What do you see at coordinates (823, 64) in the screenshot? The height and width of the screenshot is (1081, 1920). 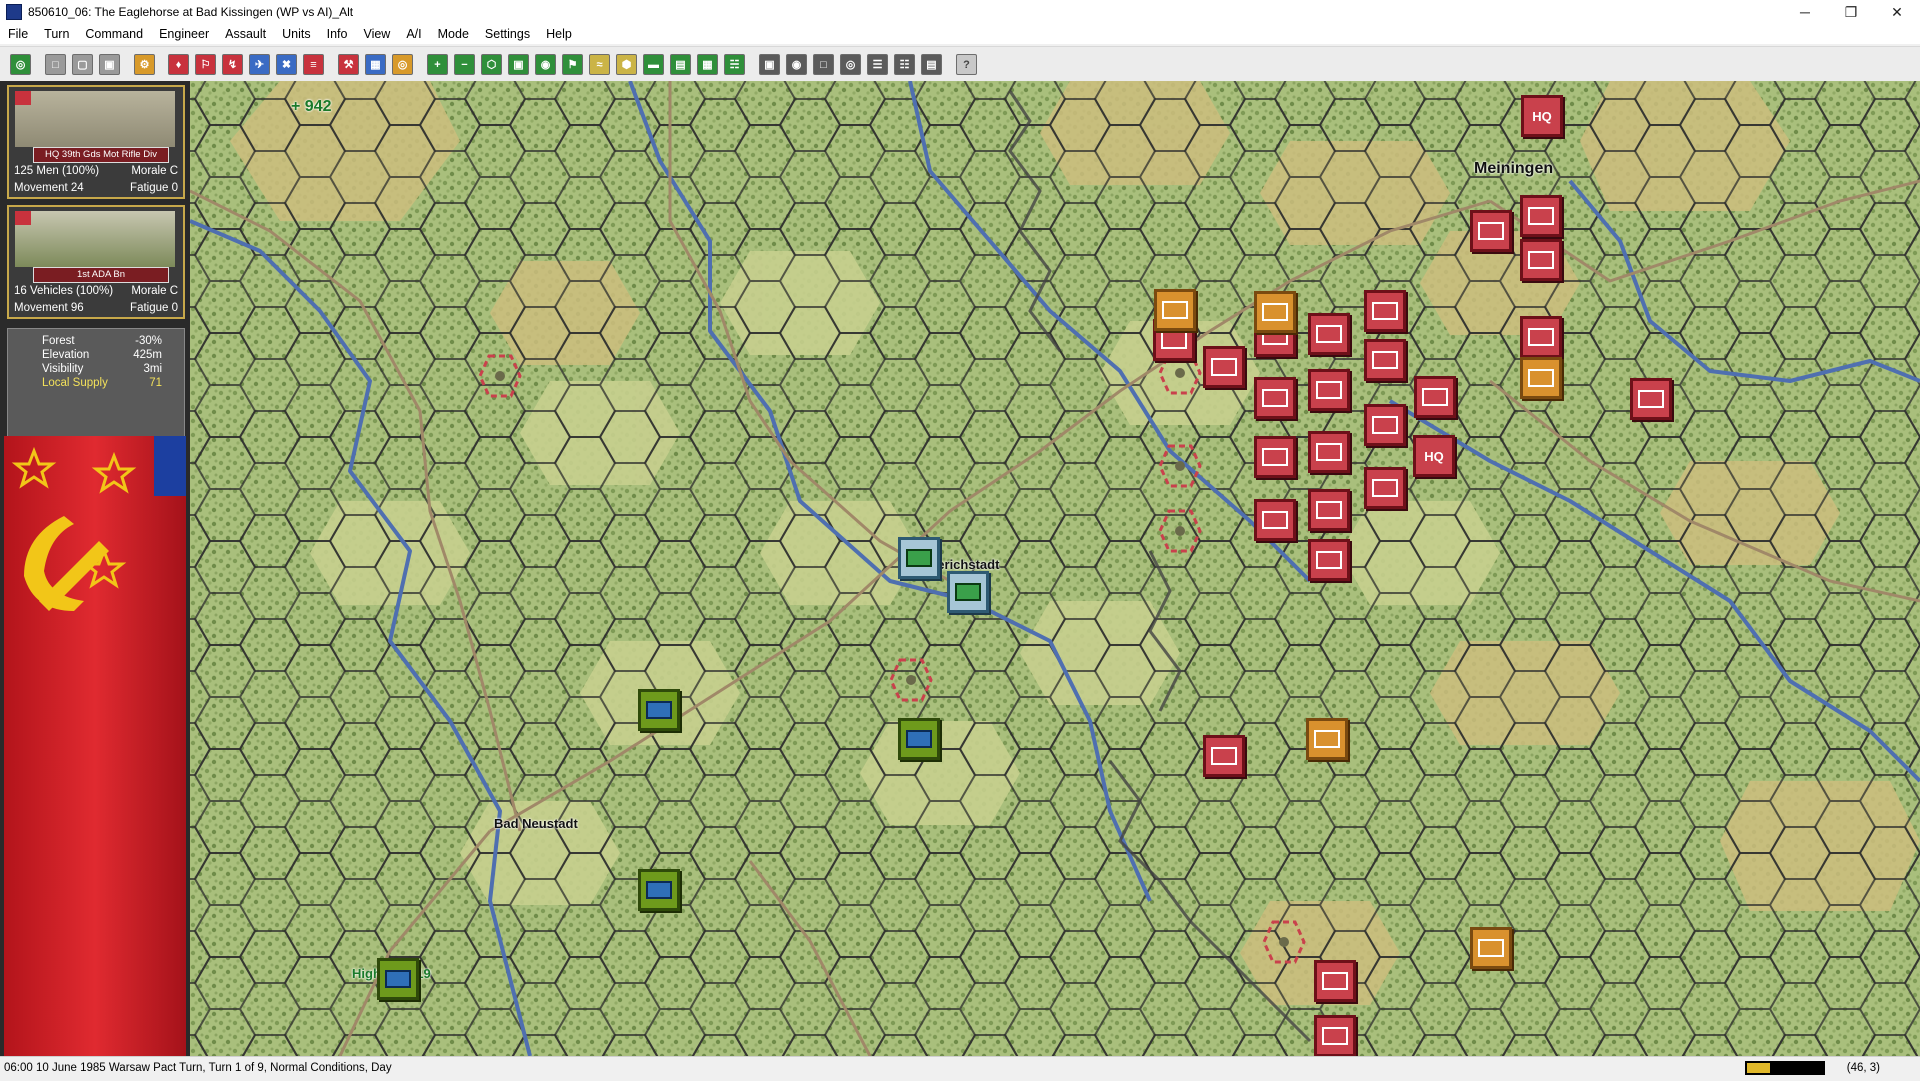 I see `unit-info-icon: □` at bounding box center [823, 64].